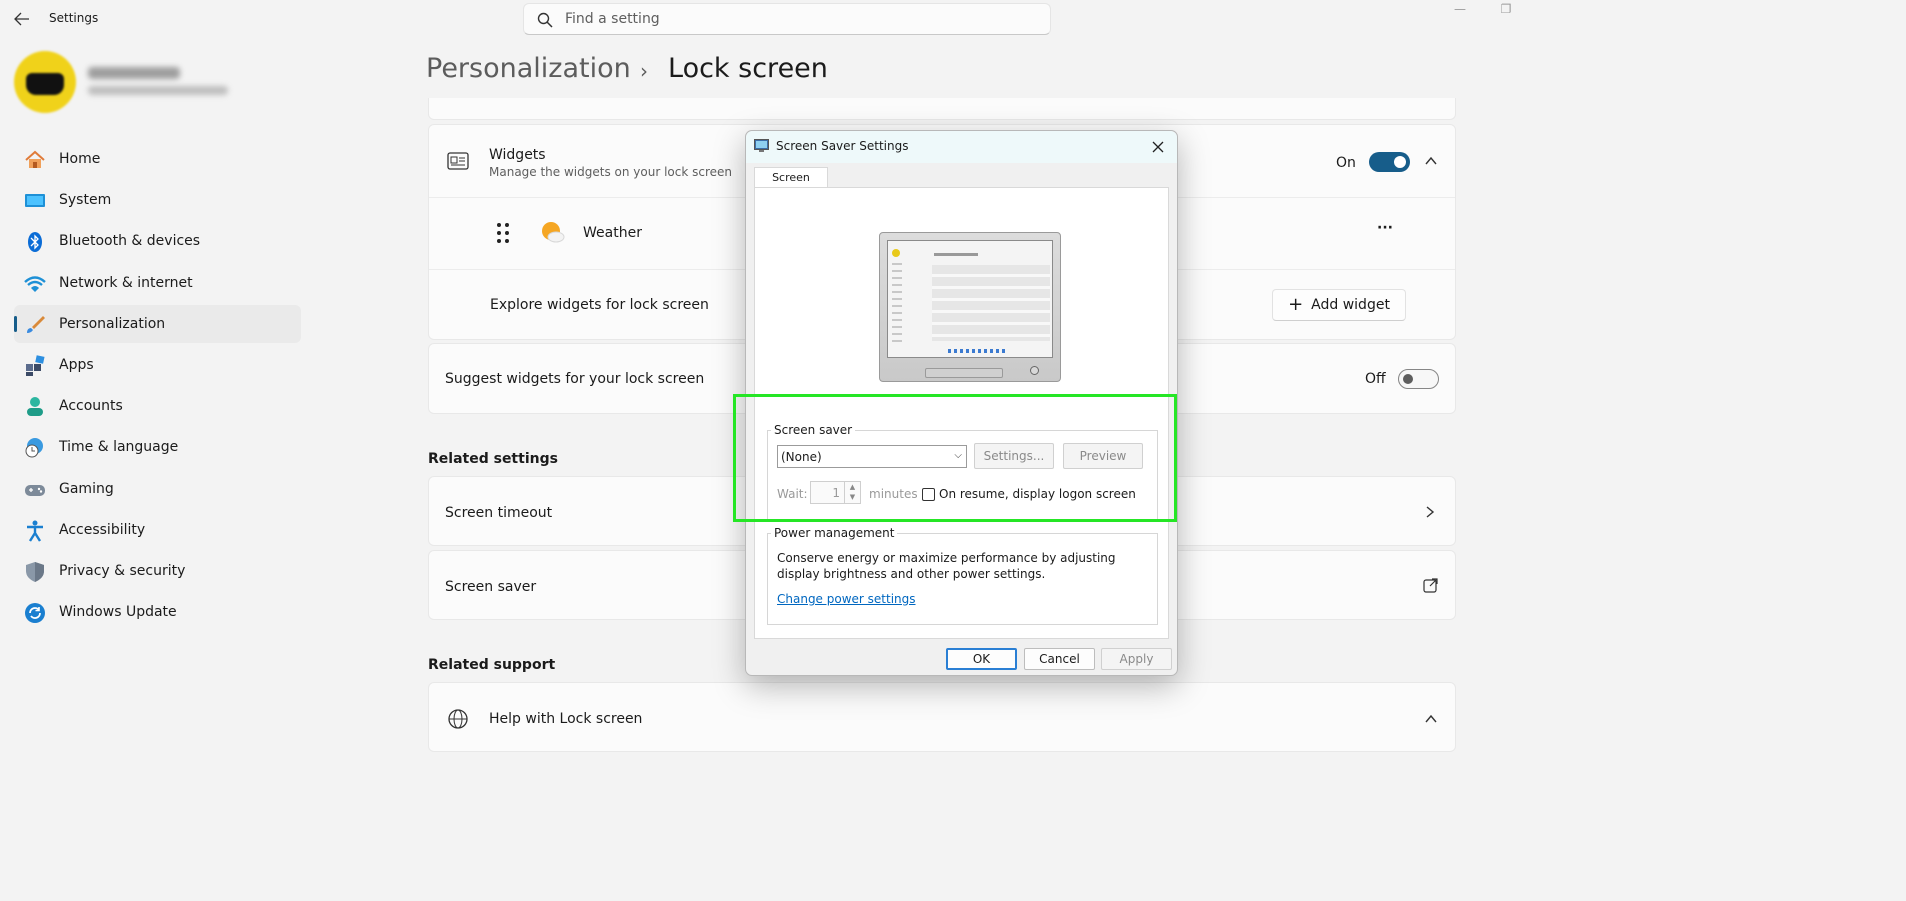 The height and width of the screenshot is (901, 1906). I want to click on title-bar: Settings Find a setting — ❐, so click(784, 20).